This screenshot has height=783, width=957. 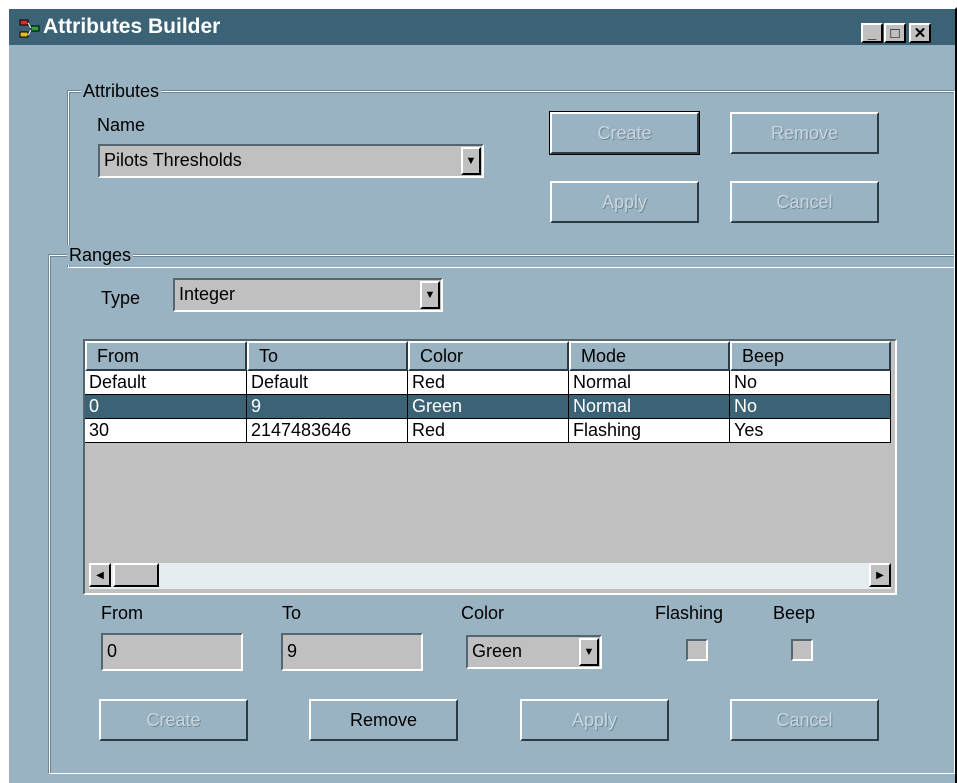 What do you see at coordinates (173, 160) in the screenshot?
I see `name-combobox-value: Pilots Thresholds` at bounding box center [173, 160].